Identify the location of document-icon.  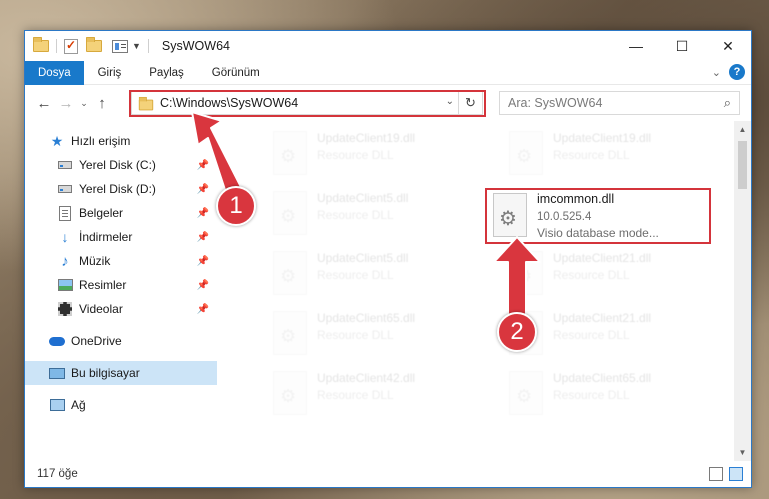
(65, 213).